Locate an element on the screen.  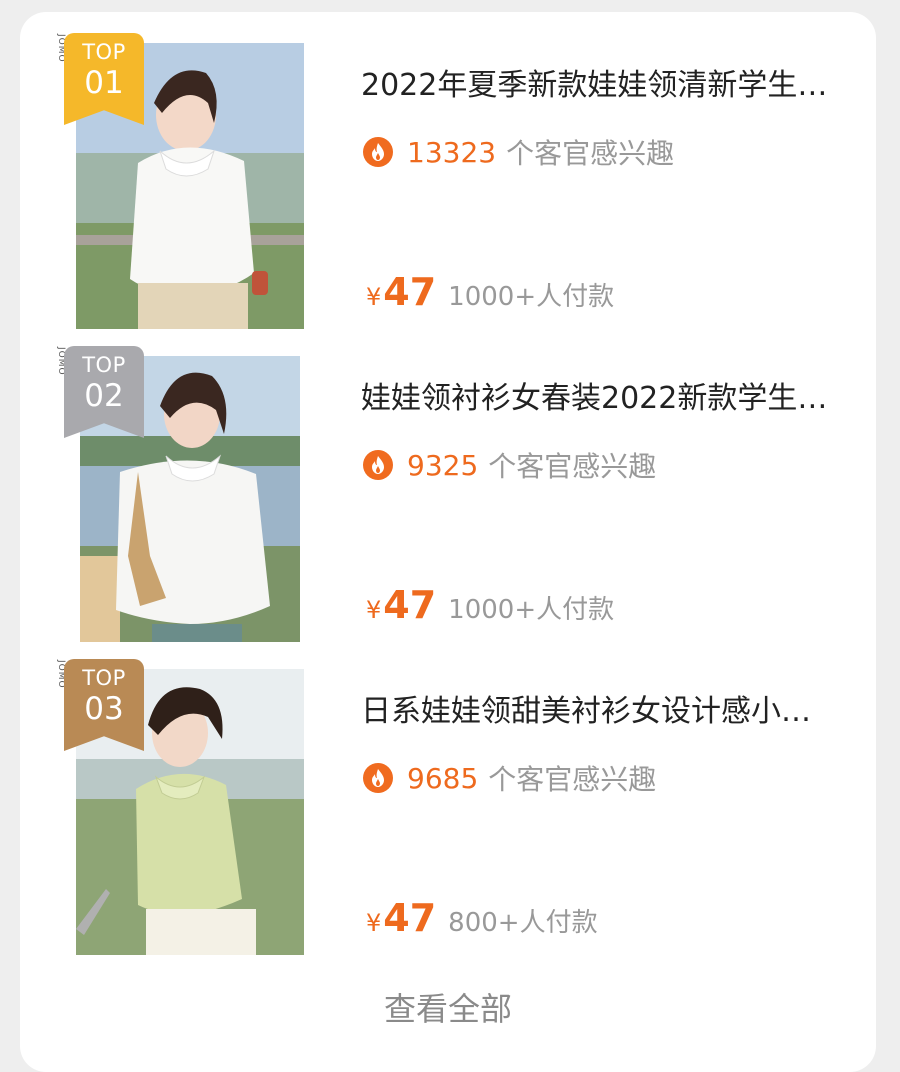
product-title: 2022年夏季新款娃娃领清新学生宽松短袖衬衫女 is located at coordinates (601, 82).